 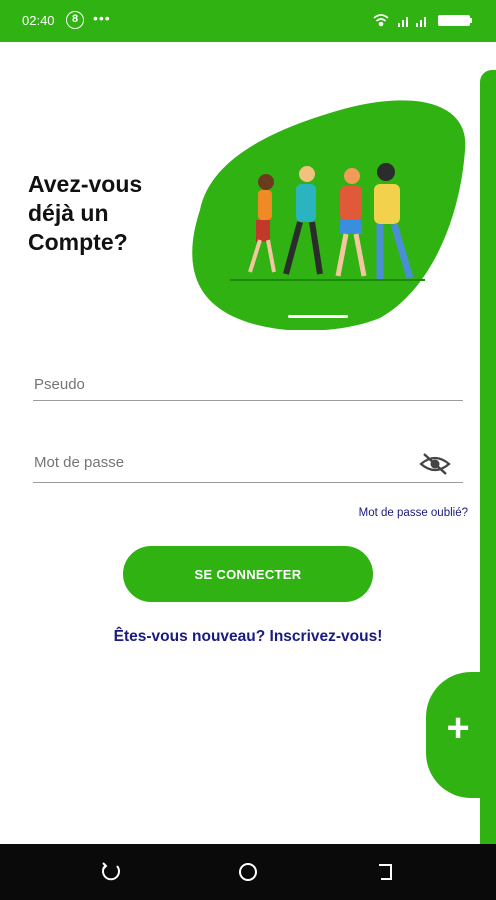 I want to click on home-icon, so click(x=248, y=872).